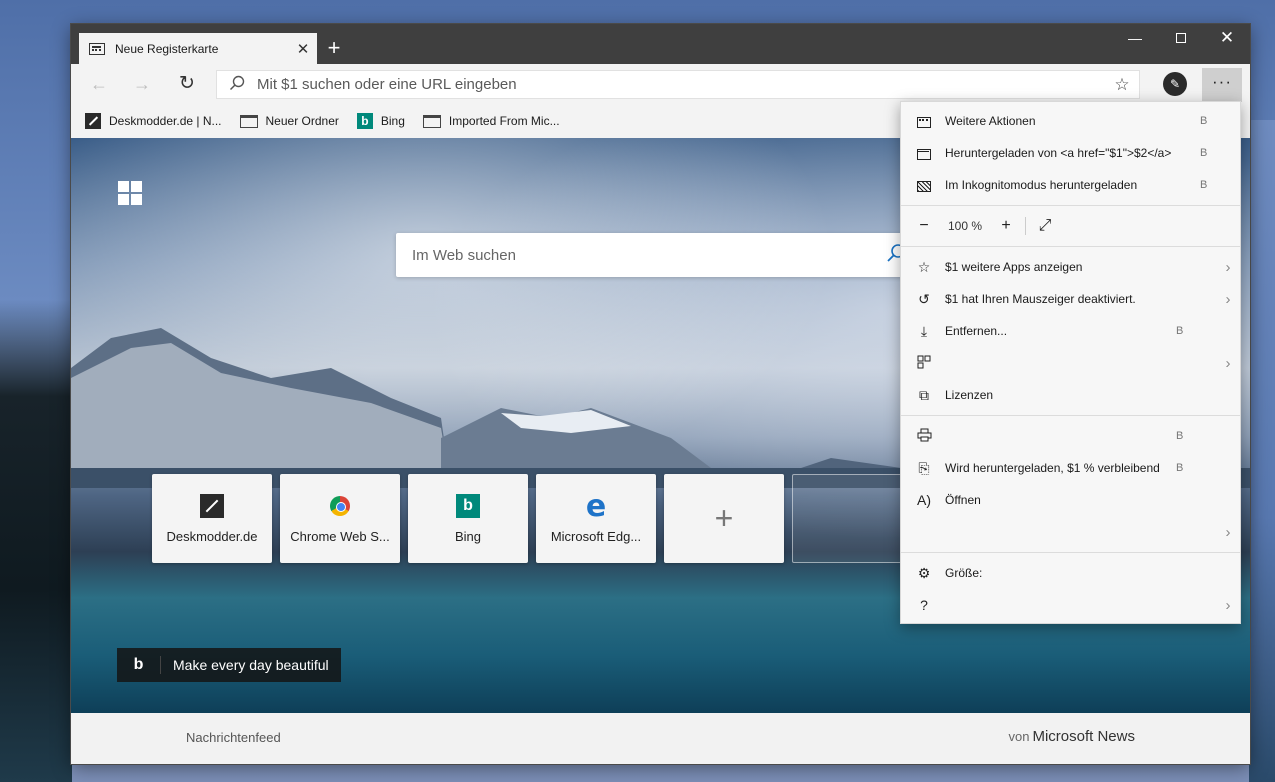 Image resolution: width=1275 pixels, height=782 pixels. What do you see at coordinates (1058, 153) in the screenshot?
I see `menu-item-label: Heruntergeladen von <a href="$1">$2</a>` at bounding box center [1058, 153].